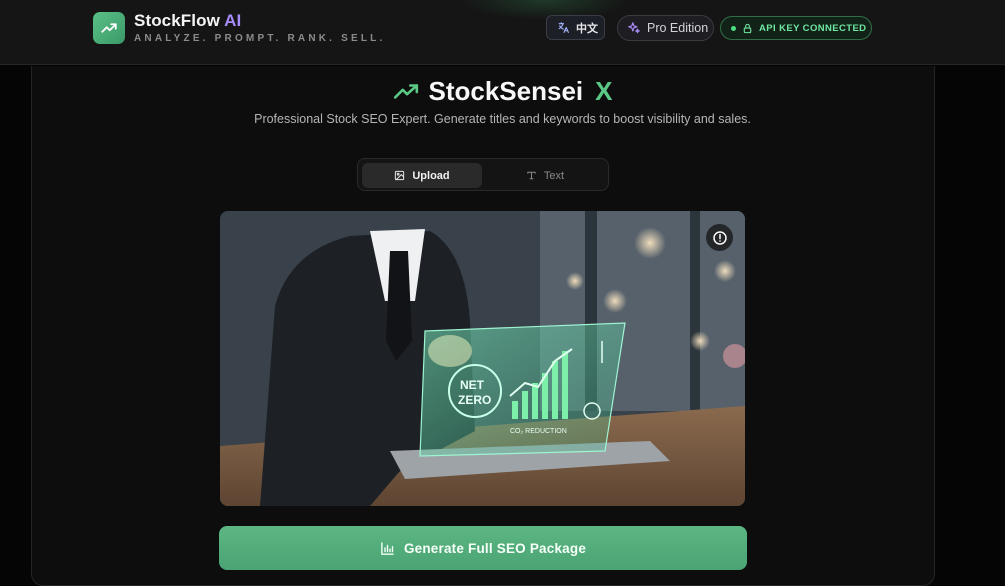 This screenshot has height=586, width=1005. I want to click on tab-upload: Upload, so click(422, 175).